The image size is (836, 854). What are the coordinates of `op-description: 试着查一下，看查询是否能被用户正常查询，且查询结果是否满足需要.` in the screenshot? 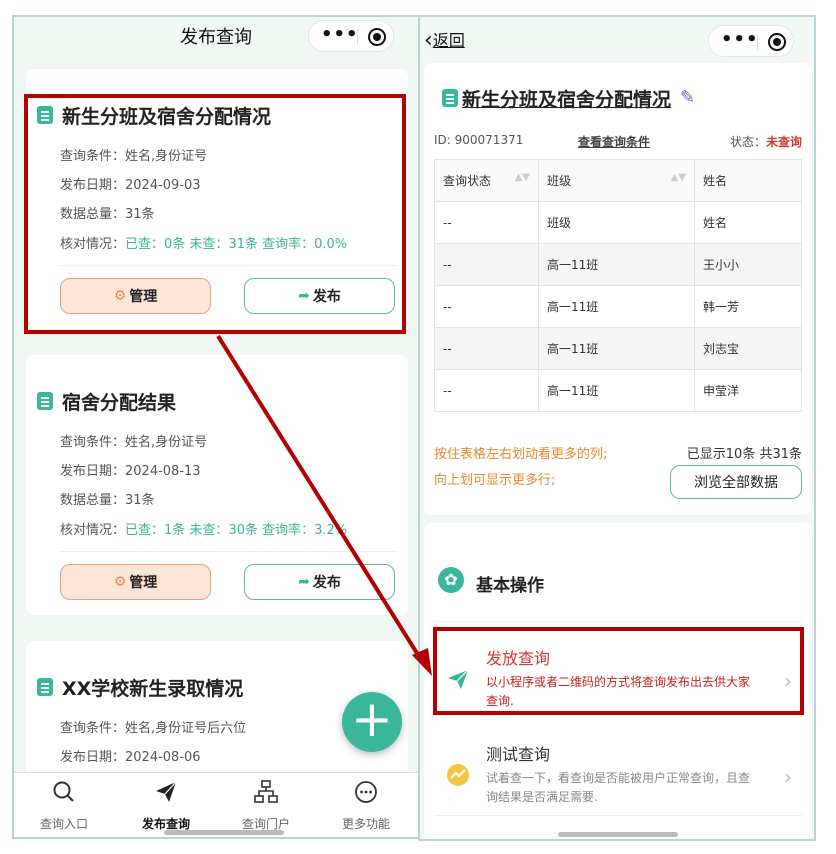 It's located at (618, 787).